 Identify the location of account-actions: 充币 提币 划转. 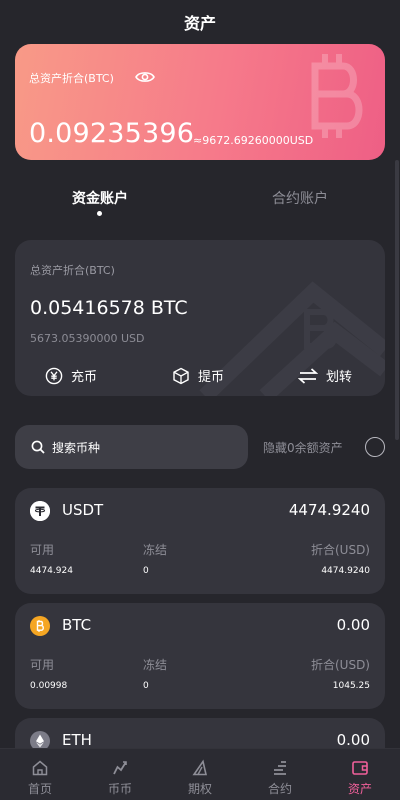
(200, 377).